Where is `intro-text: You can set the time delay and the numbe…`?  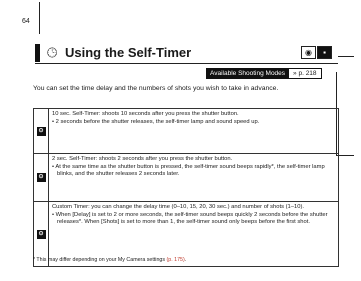
intro-text: You can set the time delay and the numbe… is located at coordinates (156, 88).